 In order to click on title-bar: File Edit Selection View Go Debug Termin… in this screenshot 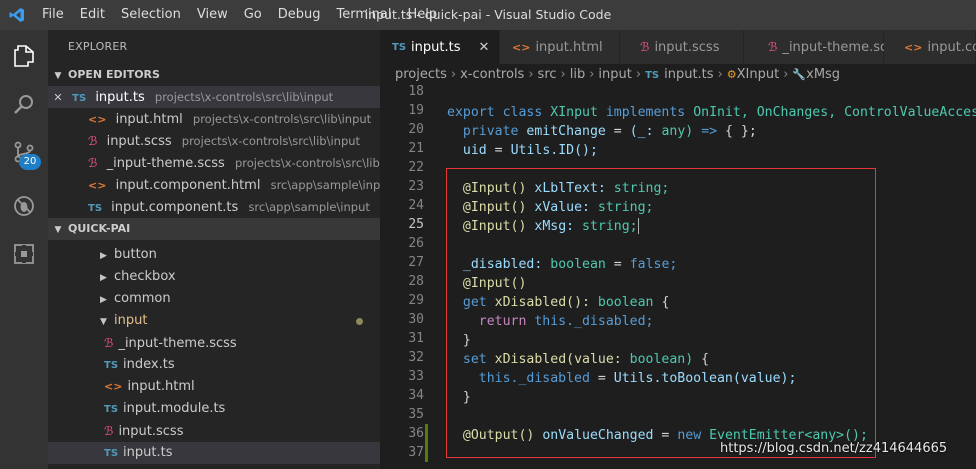, I will do `click(488, 15)`.